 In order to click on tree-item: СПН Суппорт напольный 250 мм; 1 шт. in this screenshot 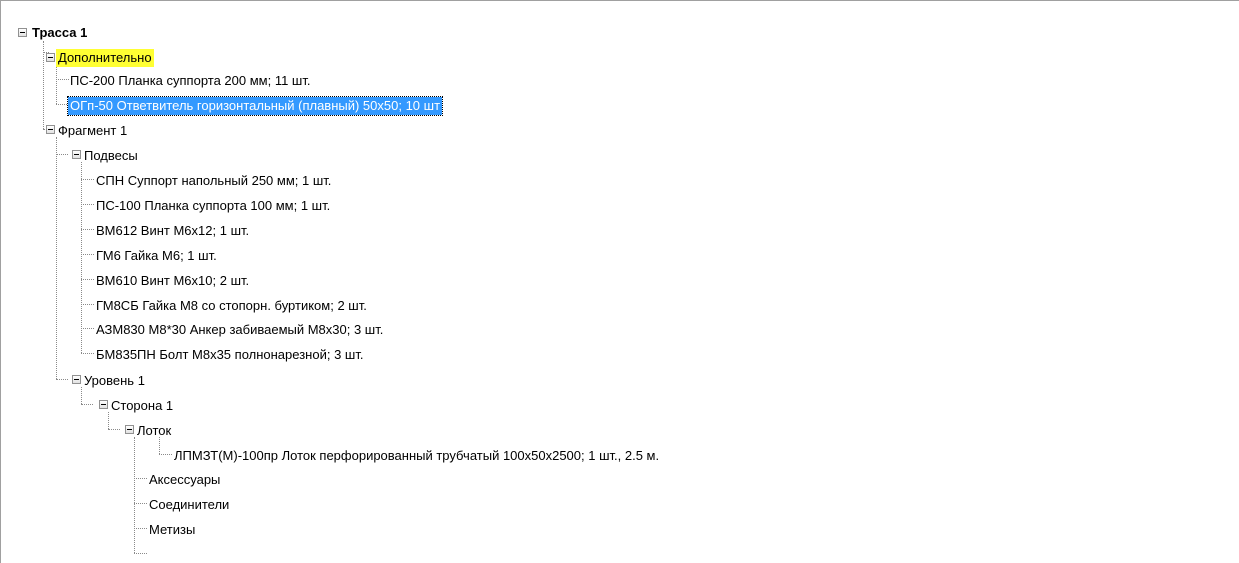, I will do `click(213, 181)`.